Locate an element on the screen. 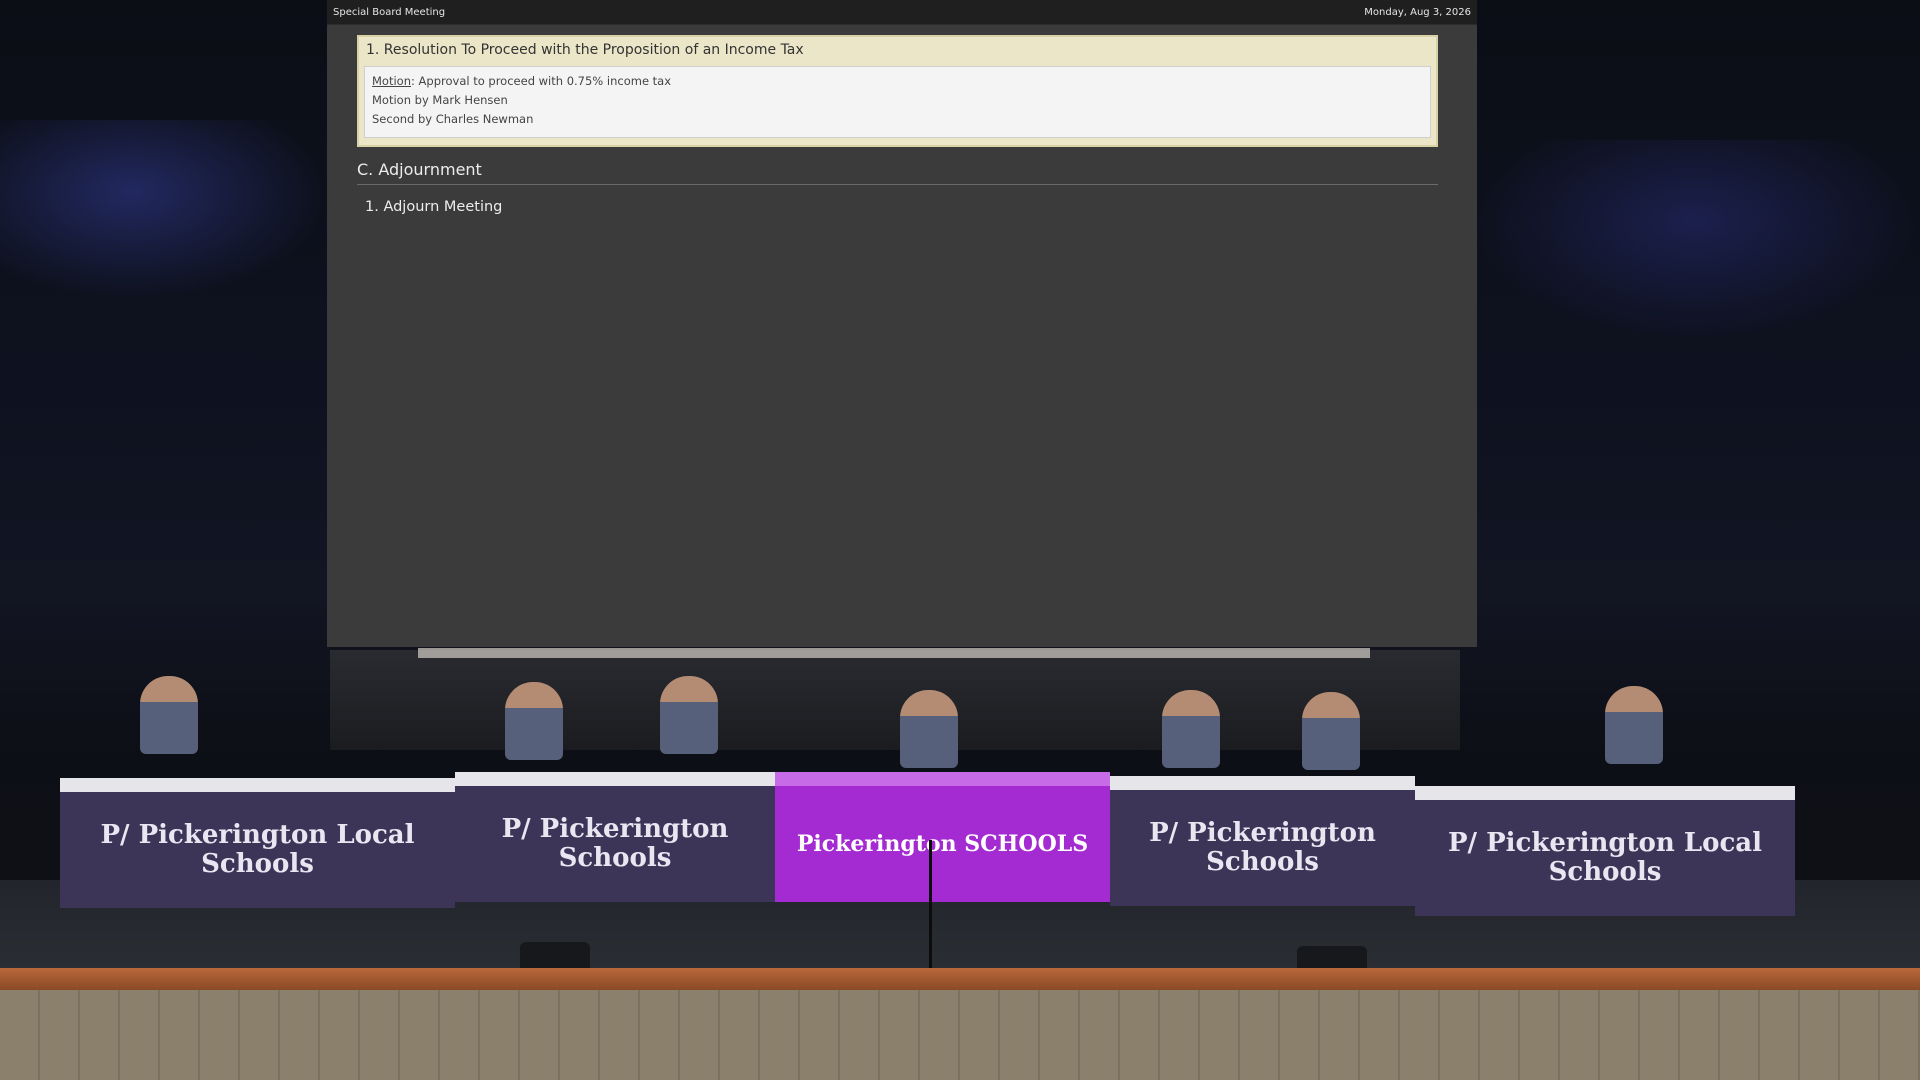 The height and width of the screenshot is (1080, 1920). meeting-title: Special Board Meeting is located at coordinates (389, 12).